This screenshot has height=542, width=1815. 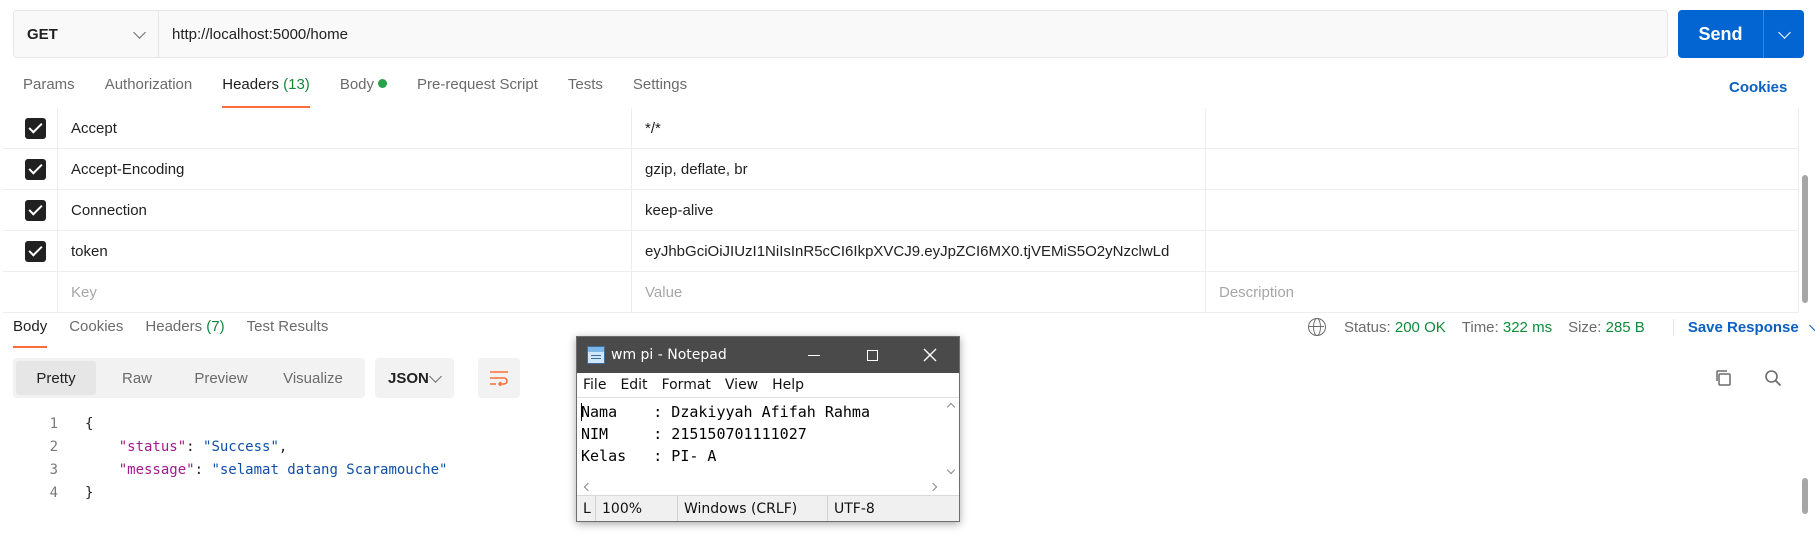 What do you see at coordinates (594, 385) in the screenshot?
I see `menu-file: File` at bounding box center [594, 385].